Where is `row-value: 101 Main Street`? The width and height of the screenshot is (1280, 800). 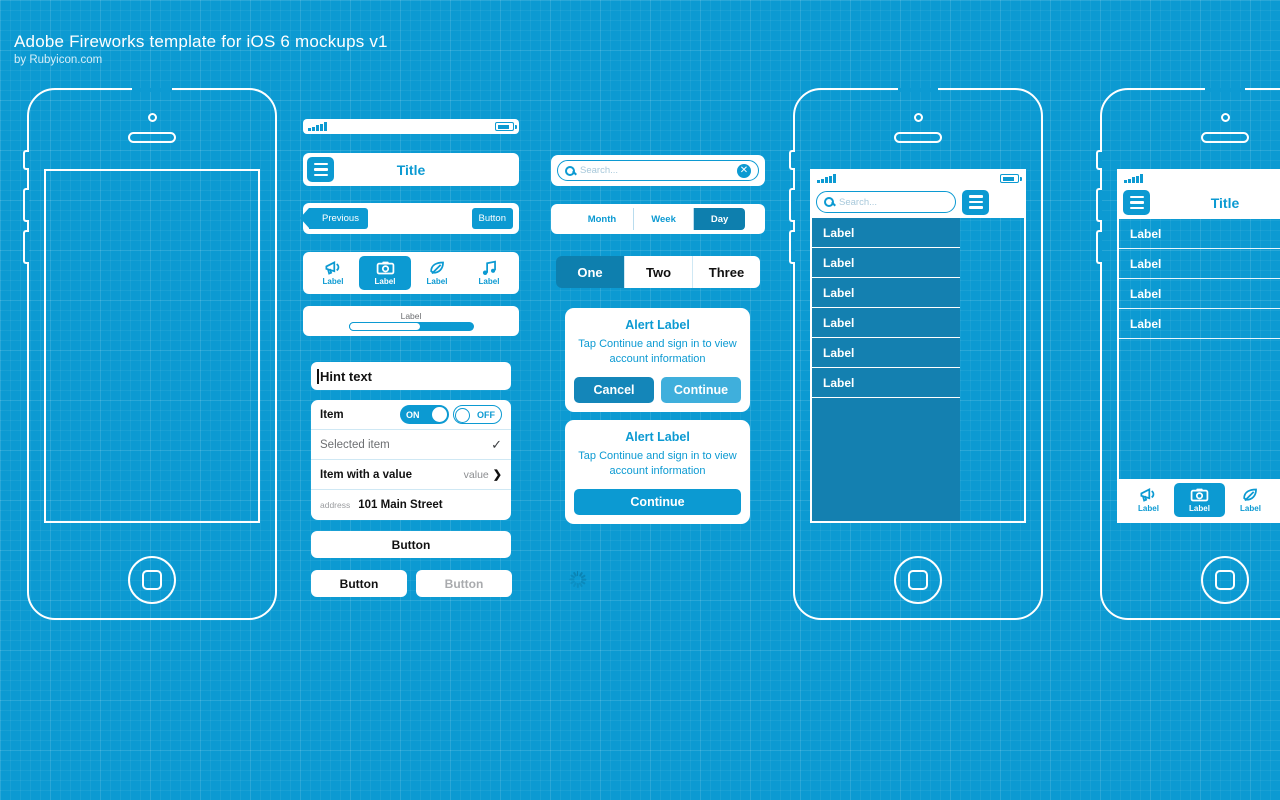
row-value: 101 Main Street is located at coordinates (400, 505).